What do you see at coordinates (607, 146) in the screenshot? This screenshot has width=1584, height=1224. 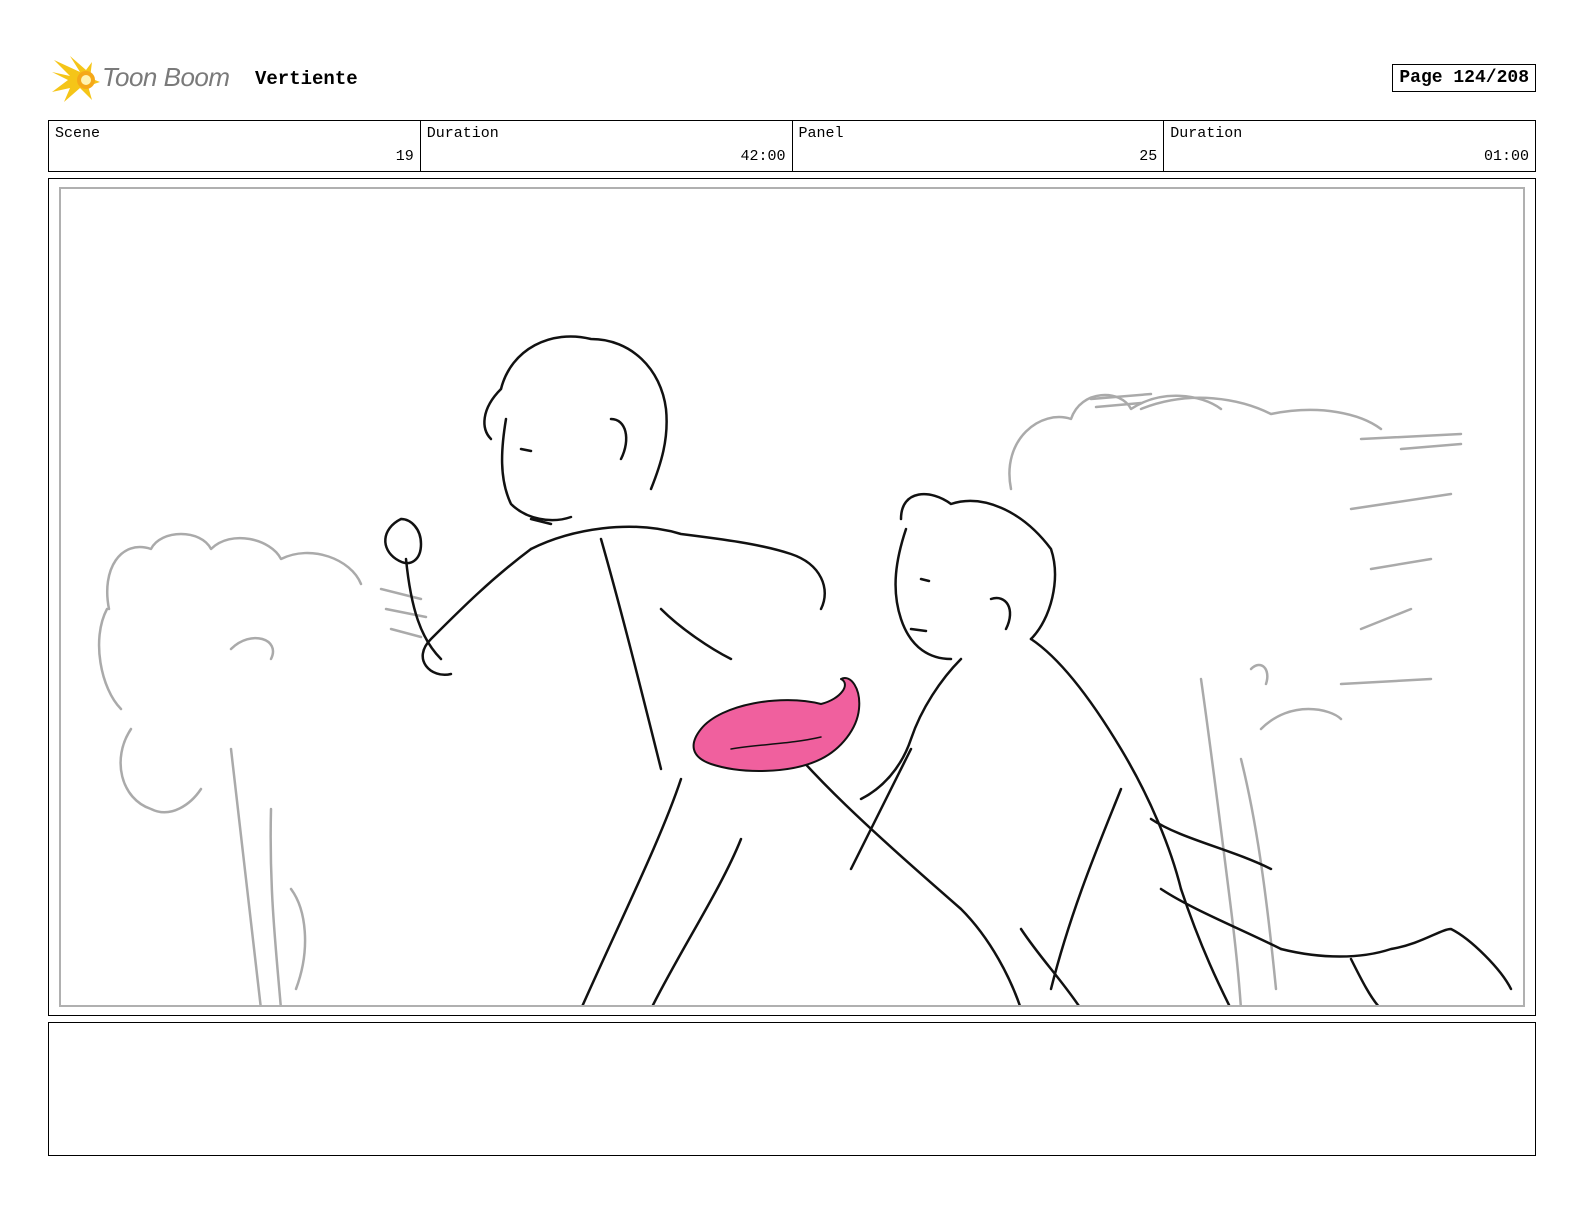 I see `scene-duration-cell: Duration 42:00` at bounding box center [607, 146].